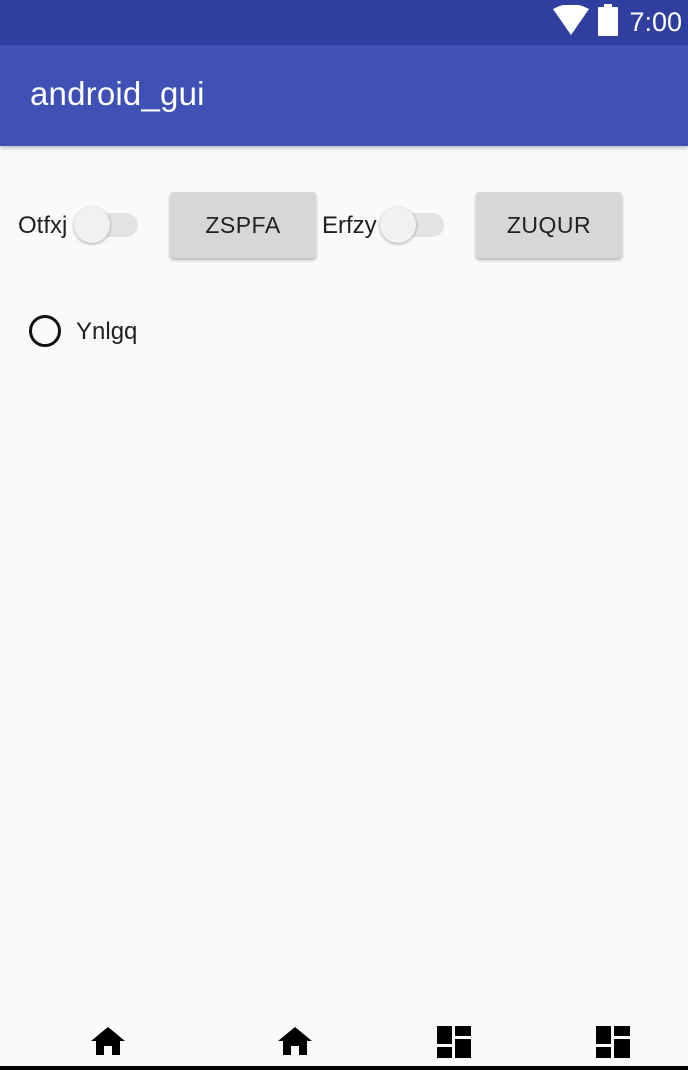  What do you see at coordinates (117, 93) in the screenshot?
I see `app-title: android_gui` at bounding box center [117, 93].